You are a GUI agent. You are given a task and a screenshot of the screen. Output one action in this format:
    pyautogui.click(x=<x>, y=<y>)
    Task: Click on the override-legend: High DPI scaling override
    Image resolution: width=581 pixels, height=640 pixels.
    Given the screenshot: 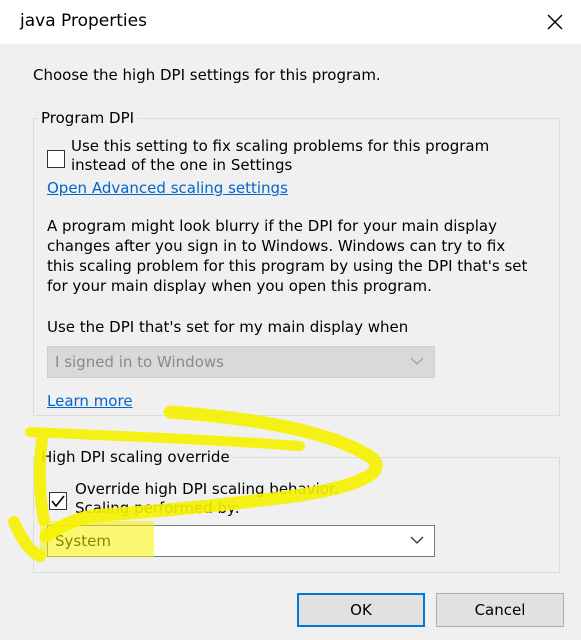 What is the action you would take?
    pyautogui.click(x=135, y=457)
    